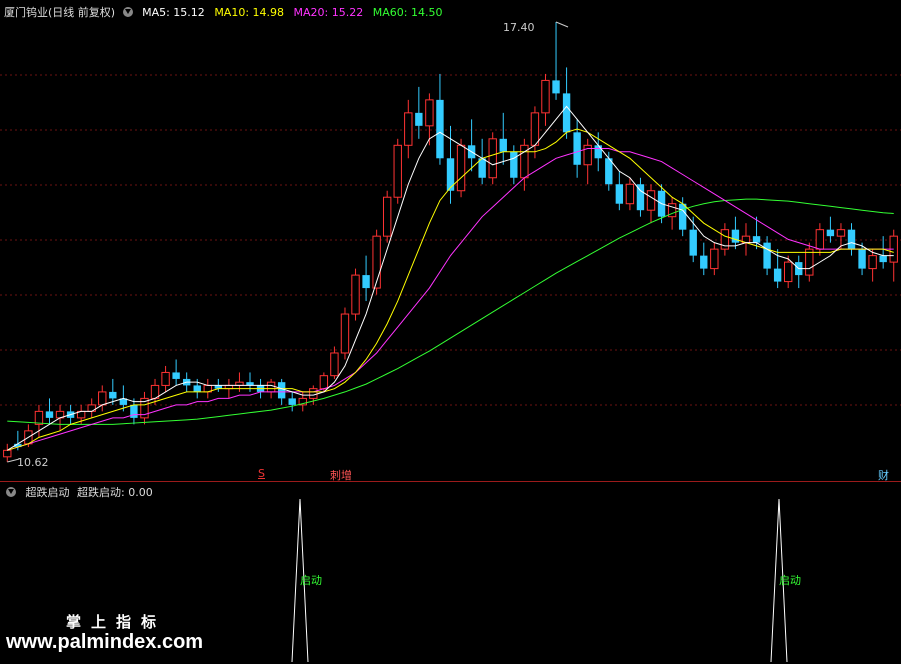 This screenshot has width=901, height=664. Describe the element at coordinates (249, 12) in the screenshot. I see `ma10-label: MA10: 14.98` at that location.